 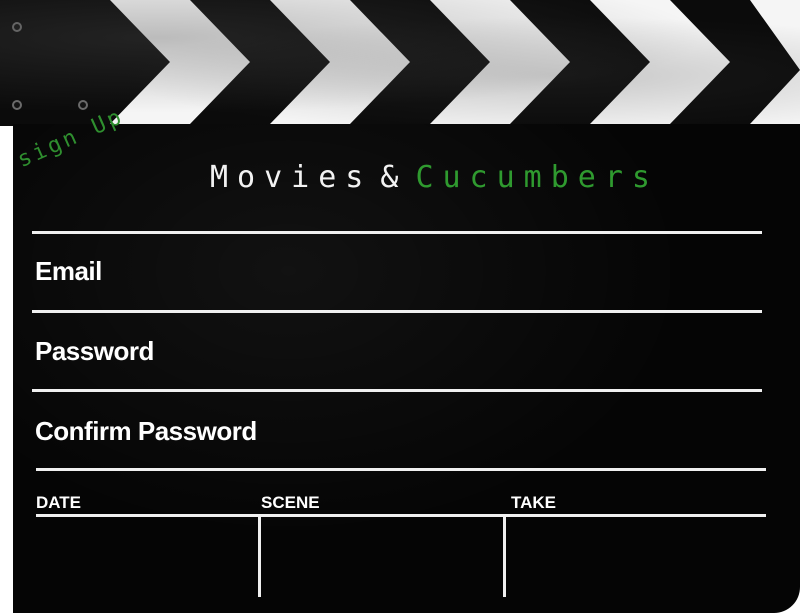 What do you see at coordinates (532, 276) in the screenshot?
I see `email-field` at bounding box center [532, 276].